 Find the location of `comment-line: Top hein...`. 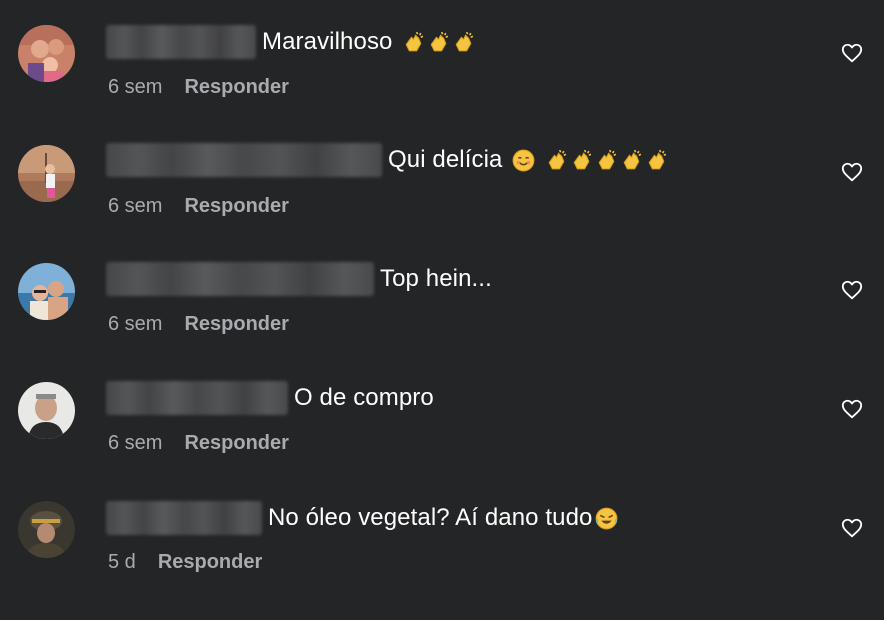

comment-line: Top hein... is located at coordinates (299, 279).